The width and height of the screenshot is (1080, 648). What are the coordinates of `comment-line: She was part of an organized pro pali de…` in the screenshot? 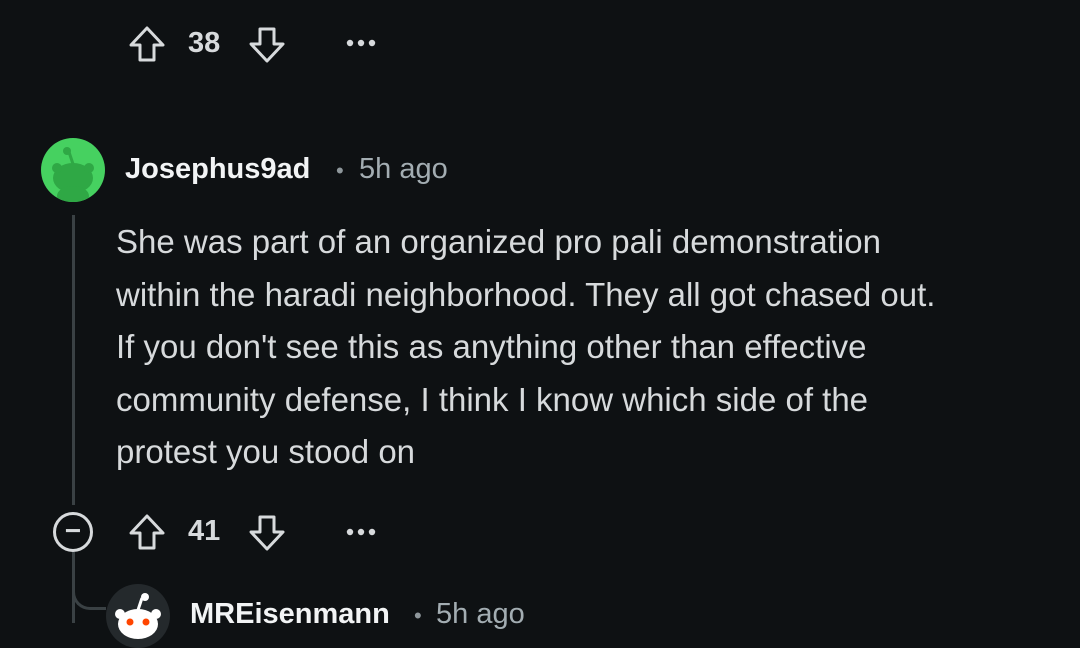 It's located at (498, 241).